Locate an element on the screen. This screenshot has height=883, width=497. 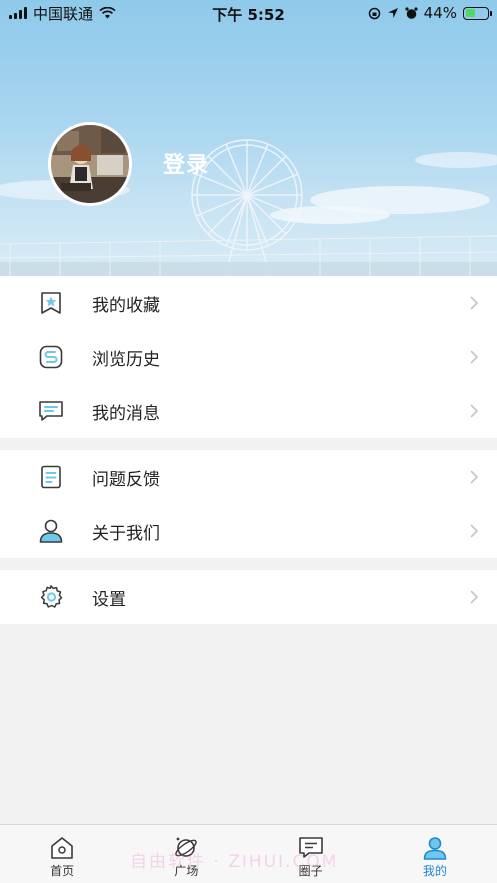
menu-item-messages: 我的消息 is located at coordinates (248, 411).